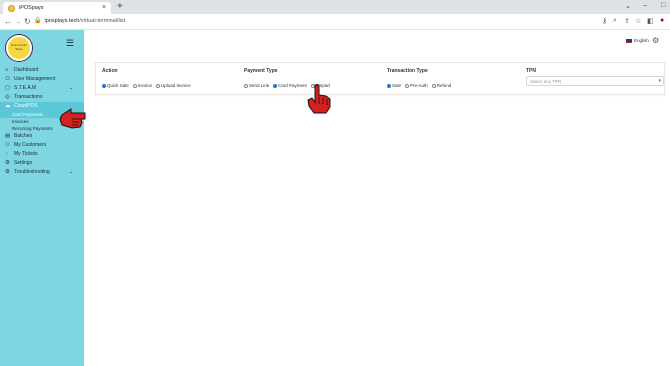  I want to click on transaction-type-title: Transaction Type, so click(407, 71).